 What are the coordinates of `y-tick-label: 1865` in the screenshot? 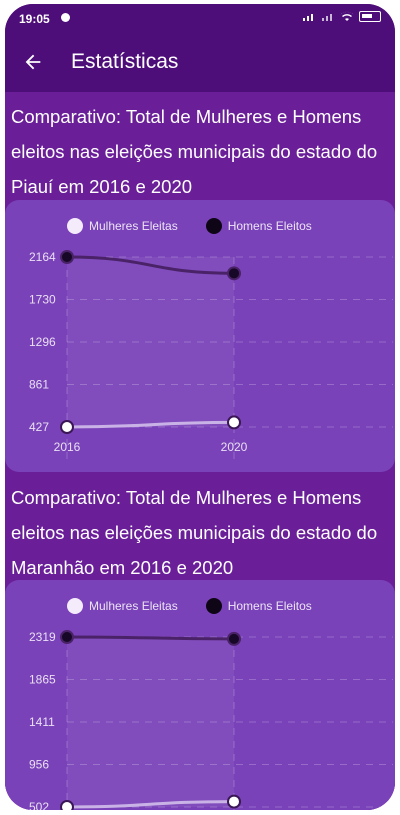 It's located at (42, 680).